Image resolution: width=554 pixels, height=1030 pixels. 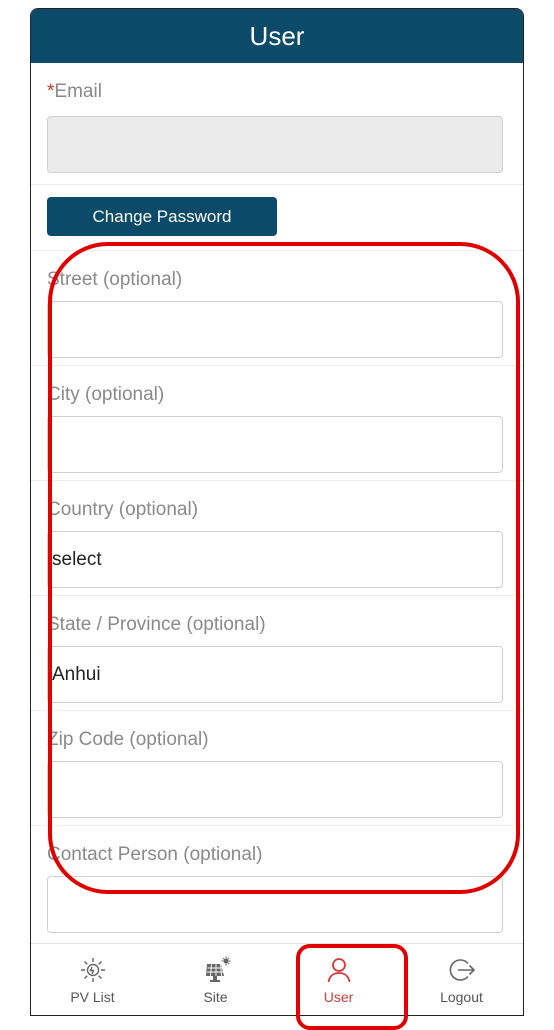 I want to click on change-password-button: Change Password, so click(x=162, y=216).